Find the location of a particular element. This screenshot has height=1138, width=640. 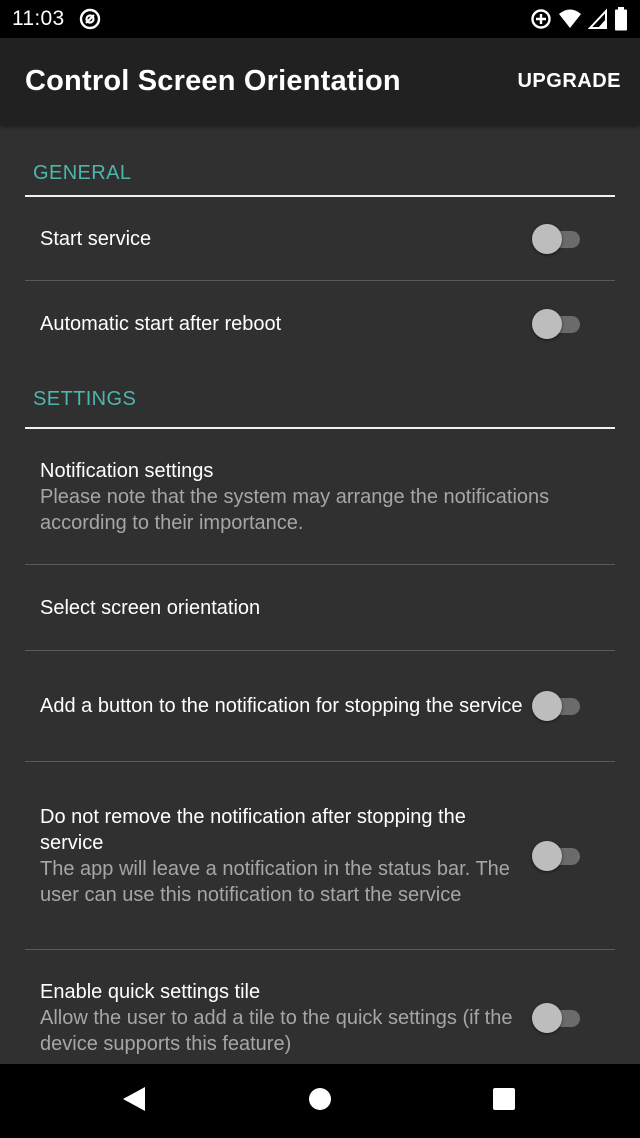

section-header-general-label: GENERAL is located at coordinates (82, 173).